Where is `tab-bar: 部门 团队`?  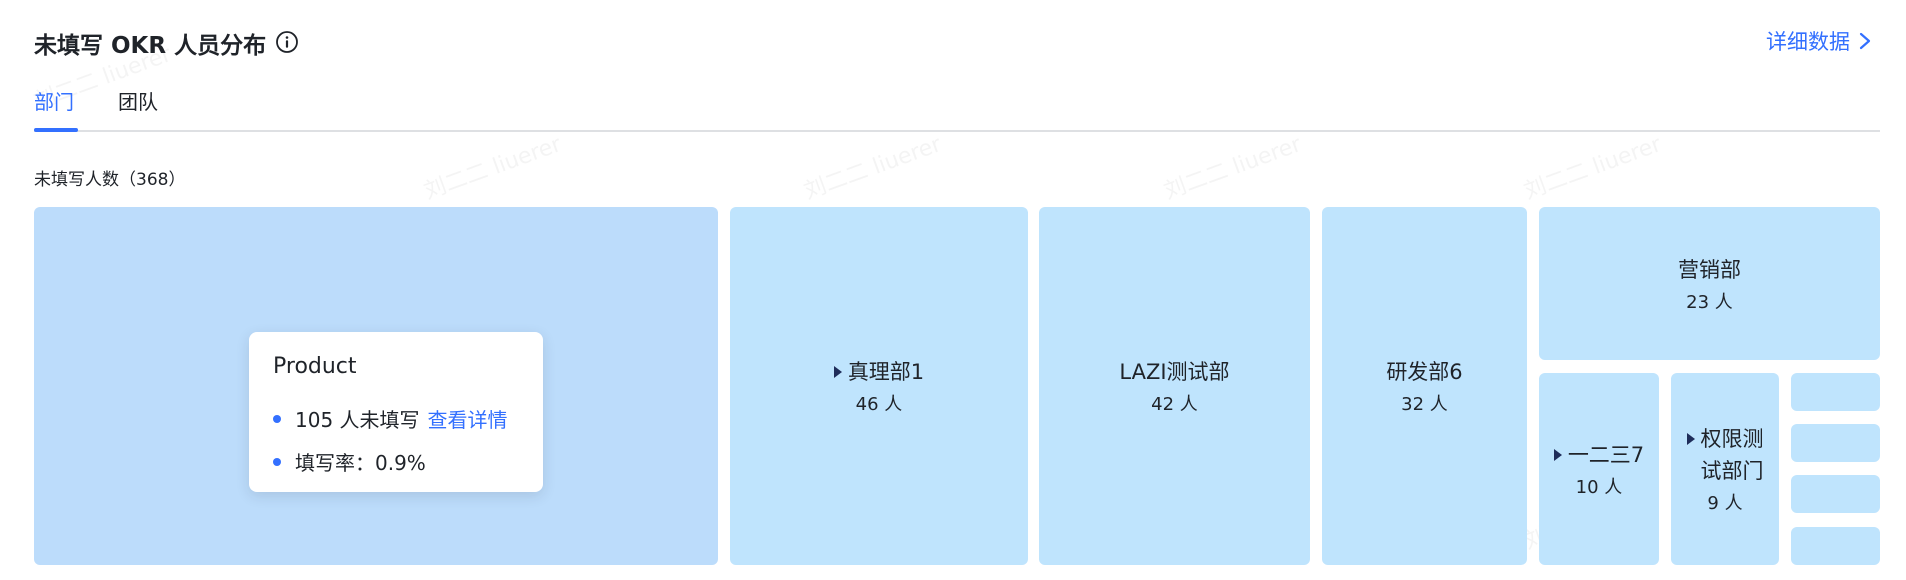 tab-bar: 部门 团队 is located at coordinates (957, 107).